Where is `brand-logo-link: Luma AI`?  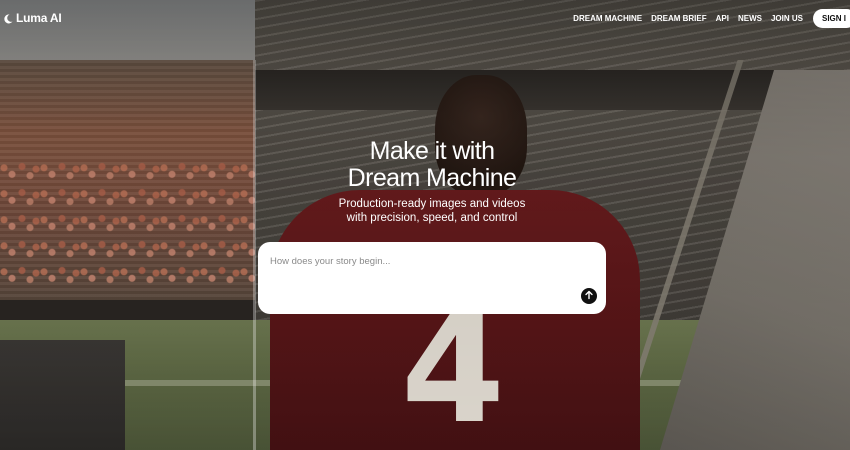 brand-logo-link: Luma AI is located at coordinates (32, 18).